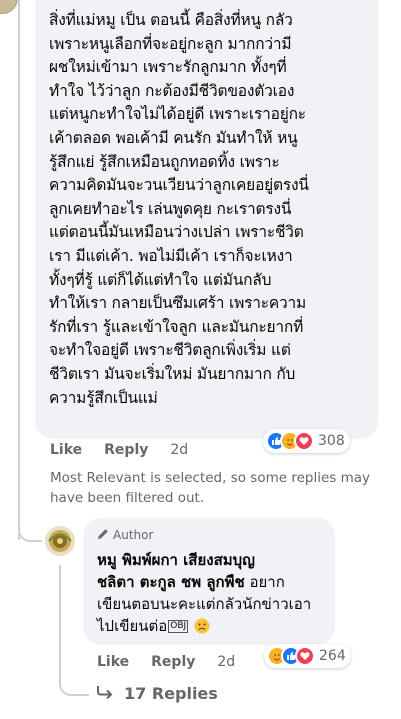 The width and height of the screenshot is (401, 719). What do you see at coordinates (164, 161) in the screenshot?
I see `main-comment-line: รู้สึกแย่ รู้สึกเหมือนถูกทอดทิ้ง เพราะ` at bounding box center [164, 161].